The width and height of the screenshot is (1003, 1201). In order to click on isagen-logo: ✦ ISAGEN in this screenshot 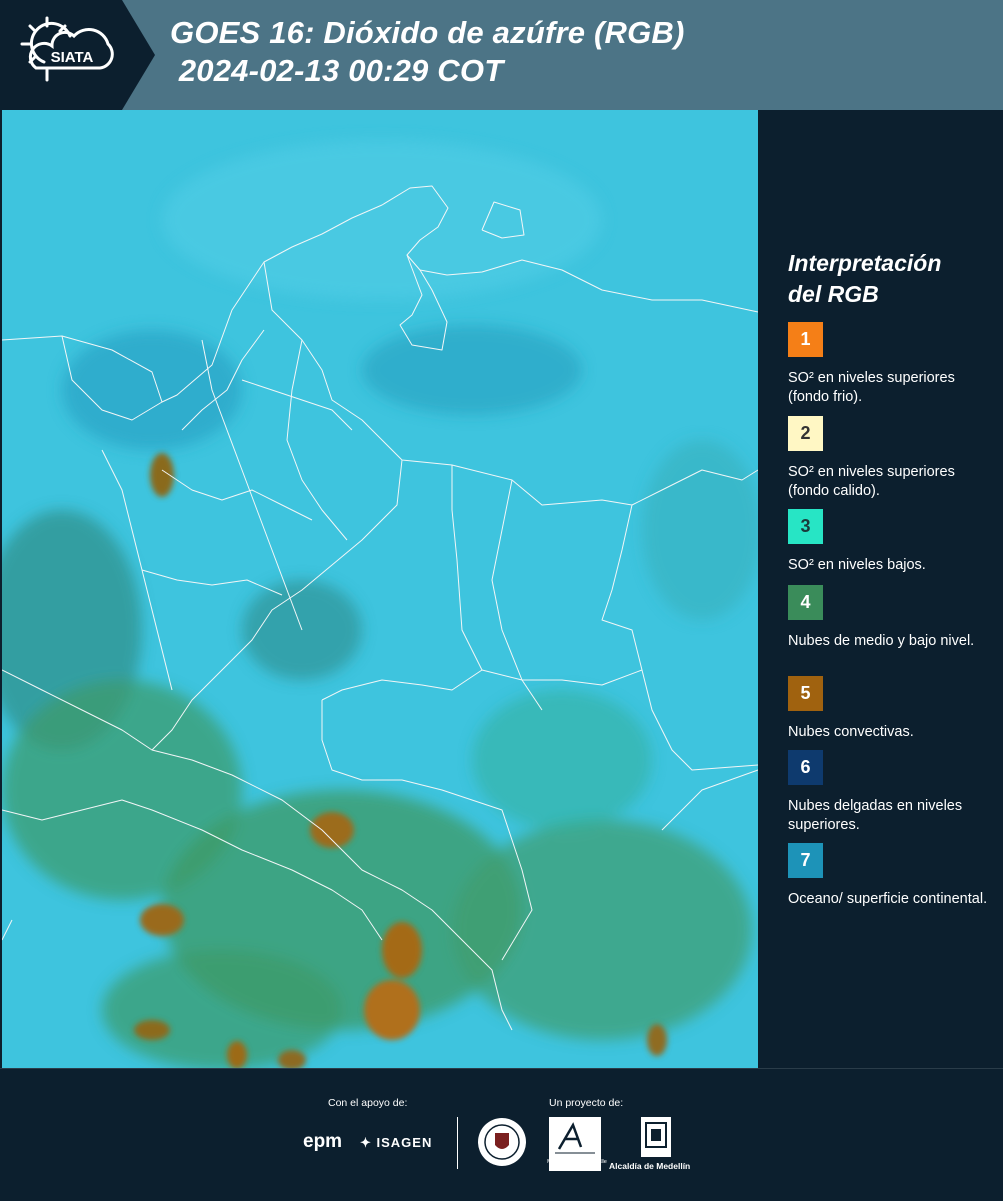, I will do `click(396, 1142)`.